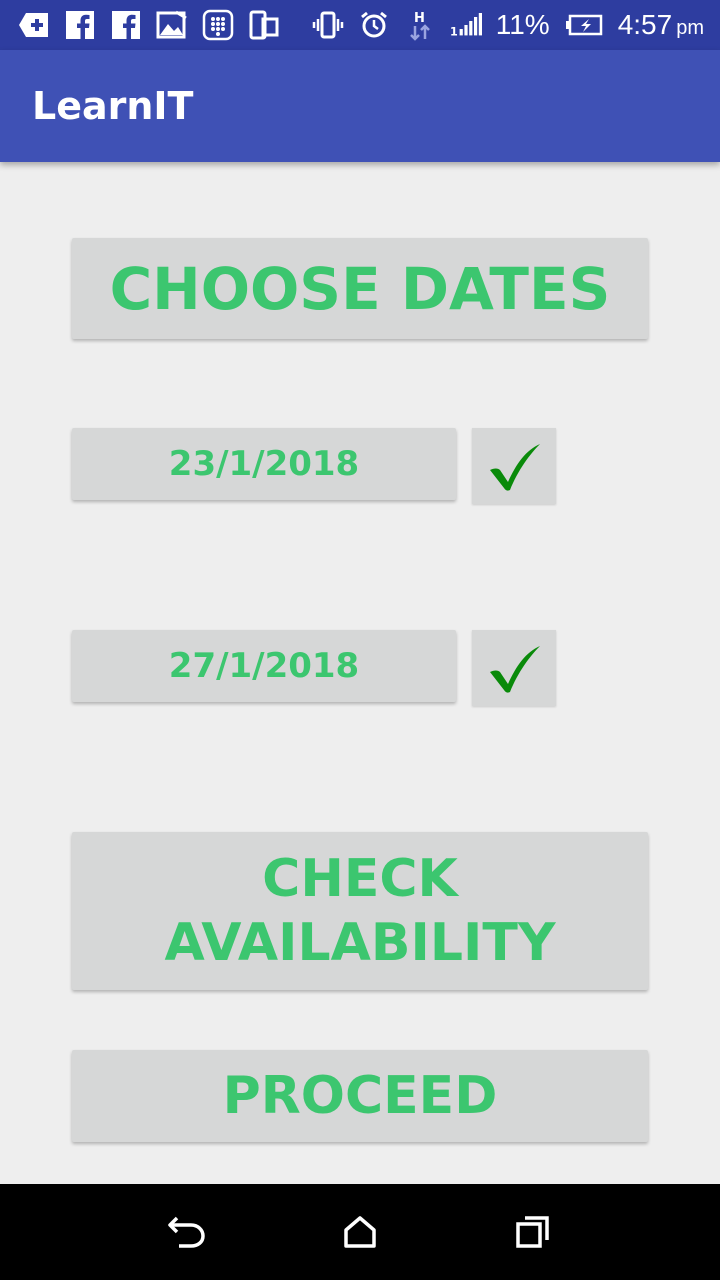 Image resolution: width=720 pixels, height=1280 pixels. I want to click on signal-icon: 1, so click(466, 25).